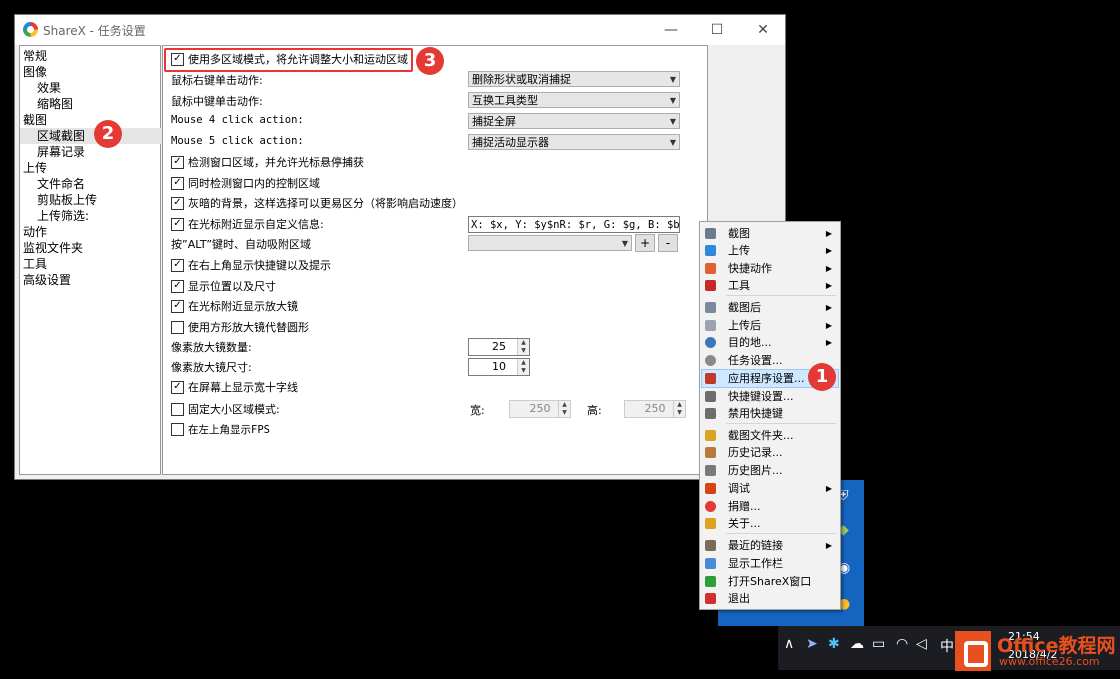 The image size is (1120, 679). Describe the element at coordinates (655, 409) in the screenshot. I see `fixed-height-stepper: 250 ▲ ▼` at that location.